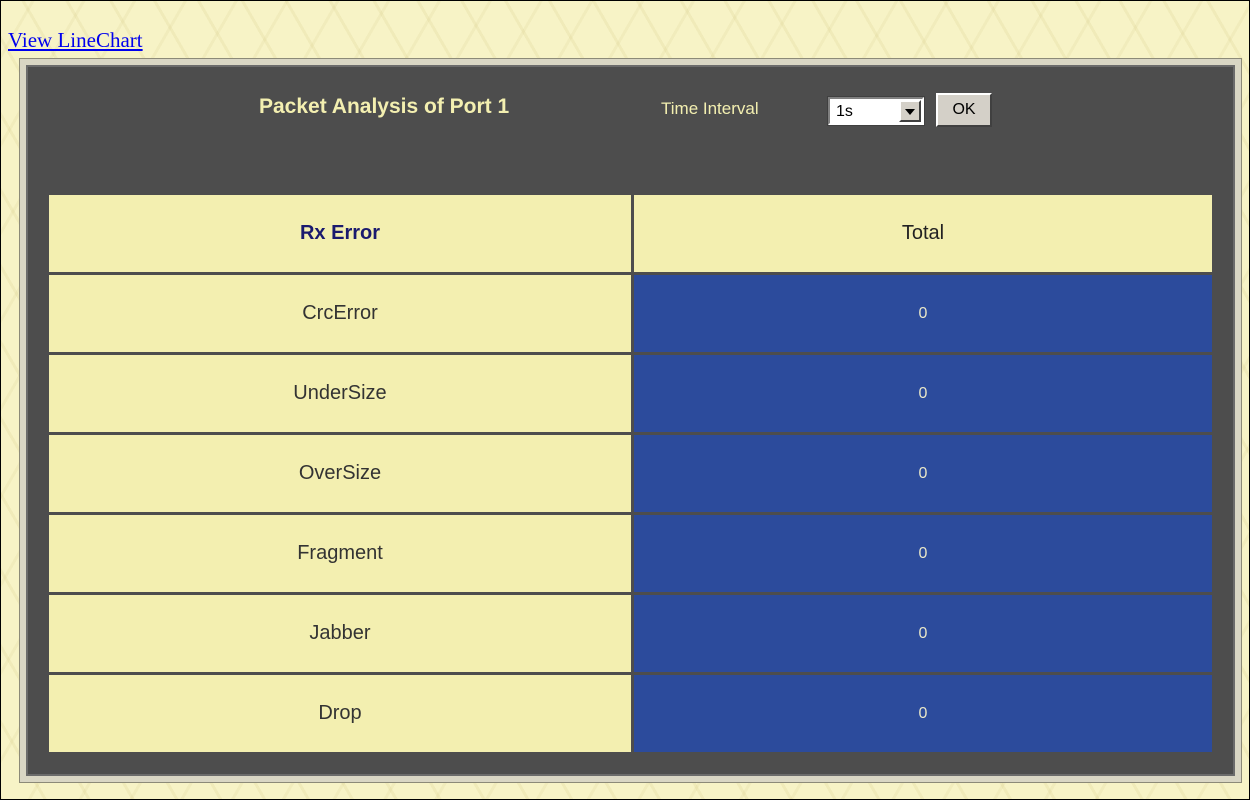  What do you see at coordinates (923, 713) in the screenshot?
I see `row-total-drop: 0` at bounding box center [923, 713].